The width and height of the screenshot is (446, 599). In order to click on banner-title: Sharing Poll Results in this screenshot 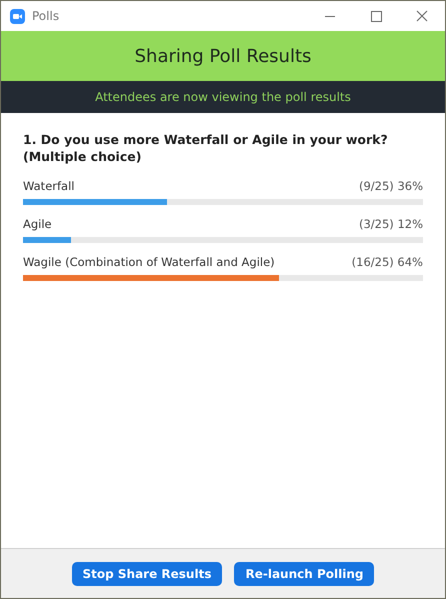, I will do `click(223, 56)`.